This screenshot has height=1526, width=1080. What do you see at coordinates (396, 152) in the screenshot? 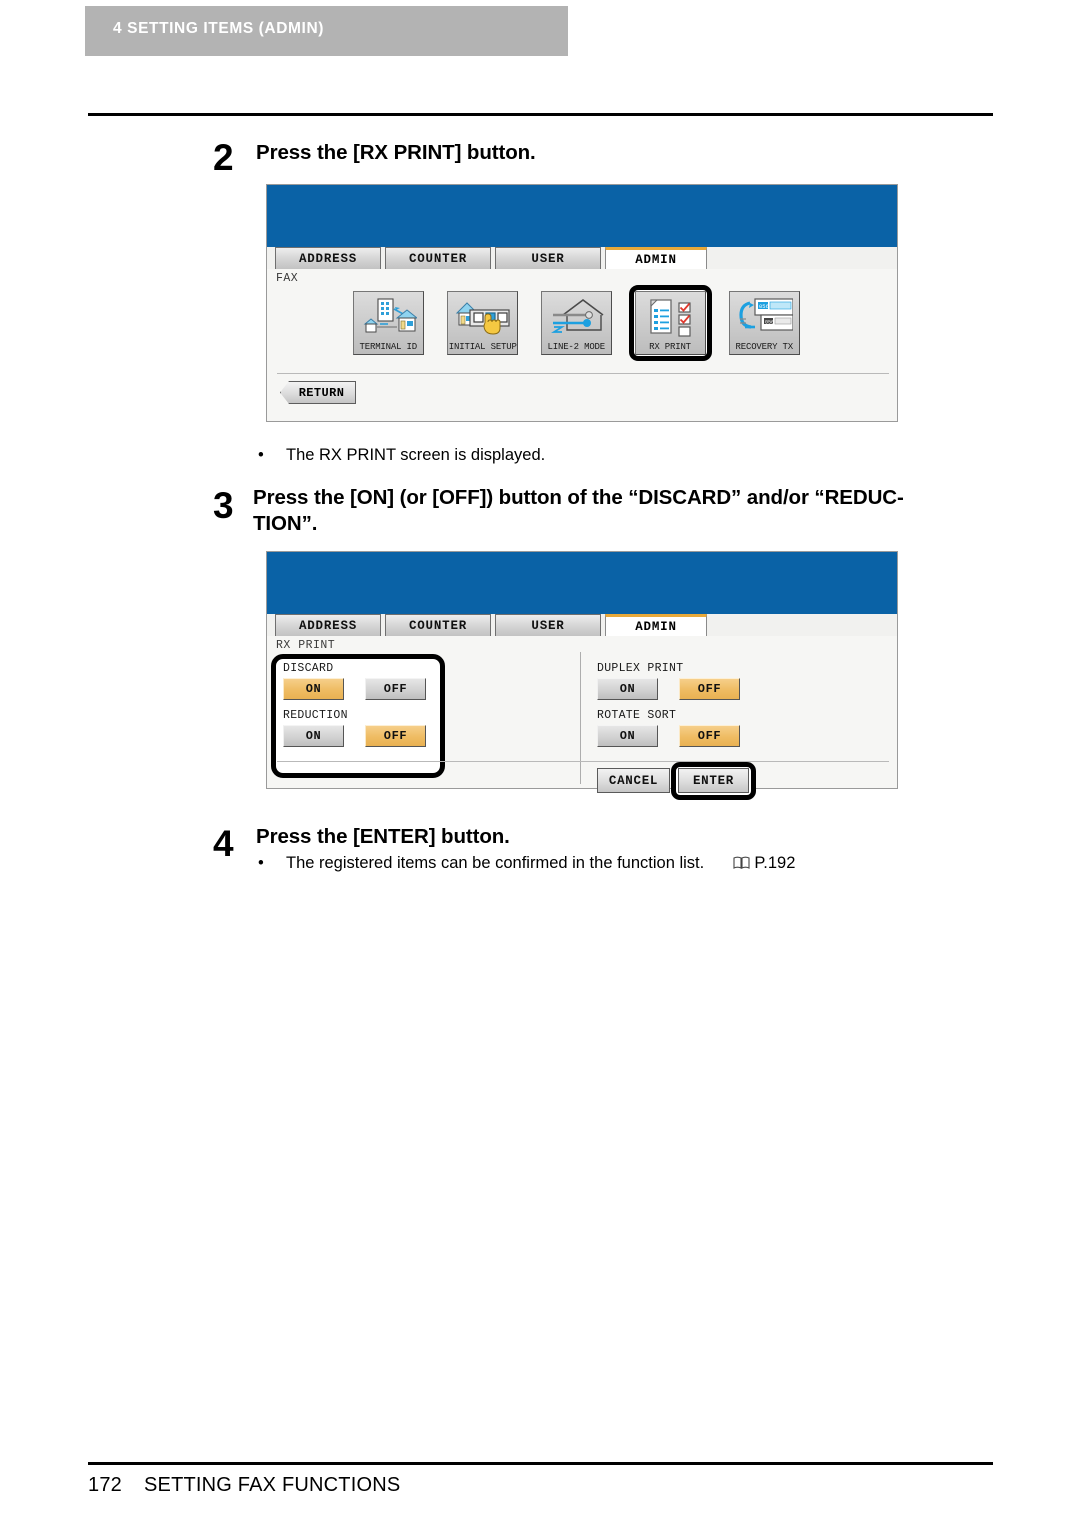
I see `step-2-title: Press the [RX PRINT] button.` at bounding box center [396, 152].